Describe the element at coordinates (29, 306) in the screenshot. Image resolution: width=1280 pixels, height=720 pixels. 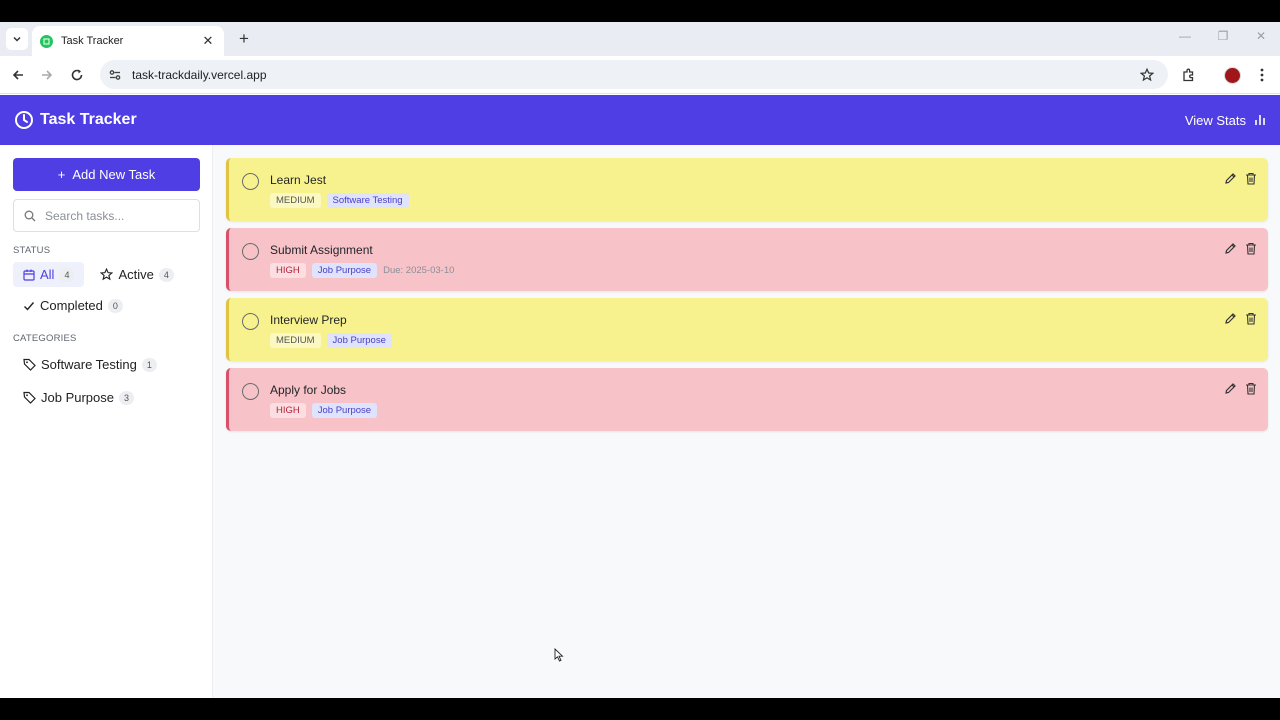
I see `checkmark-icon` at that location.